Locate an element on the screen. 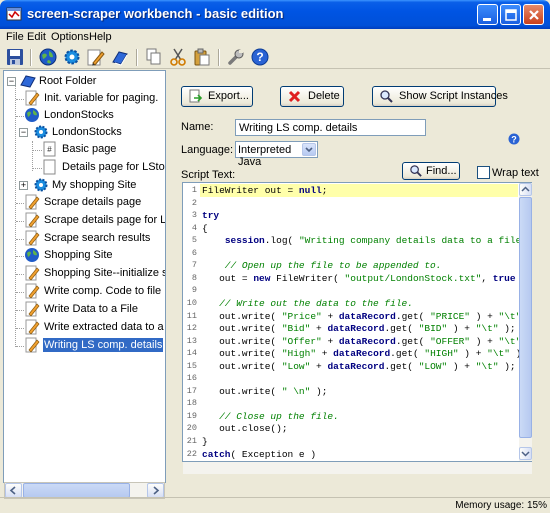  language-label: Language: is located at coordinates (207, 150).